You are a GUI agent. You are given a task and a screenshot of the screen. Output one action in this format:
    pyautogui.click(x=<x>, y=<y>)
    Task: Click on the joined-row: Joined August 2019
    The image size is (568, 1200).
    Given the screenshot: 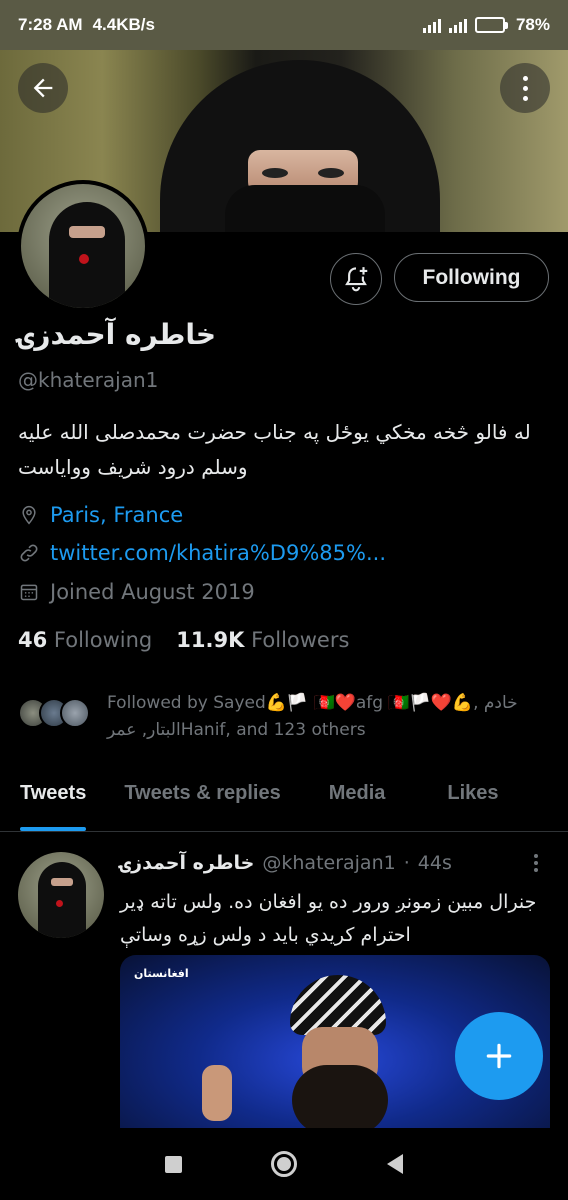 What is the action you would take?
    pyautogui.click(x=136, y=592)
    